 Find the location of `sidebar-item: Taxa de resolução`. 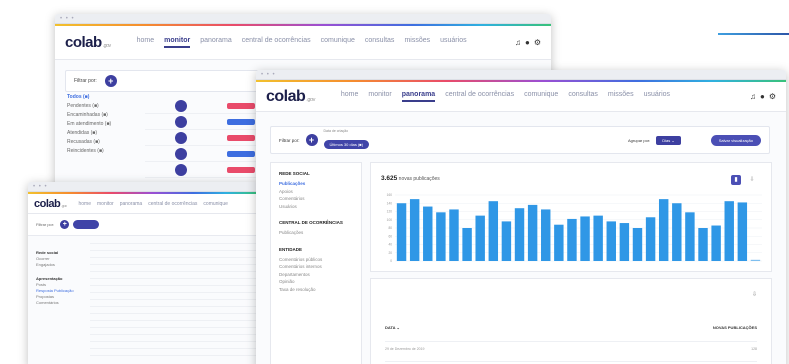

sidebar-item: Taxa de resolução is located at coordinates (316, 290).